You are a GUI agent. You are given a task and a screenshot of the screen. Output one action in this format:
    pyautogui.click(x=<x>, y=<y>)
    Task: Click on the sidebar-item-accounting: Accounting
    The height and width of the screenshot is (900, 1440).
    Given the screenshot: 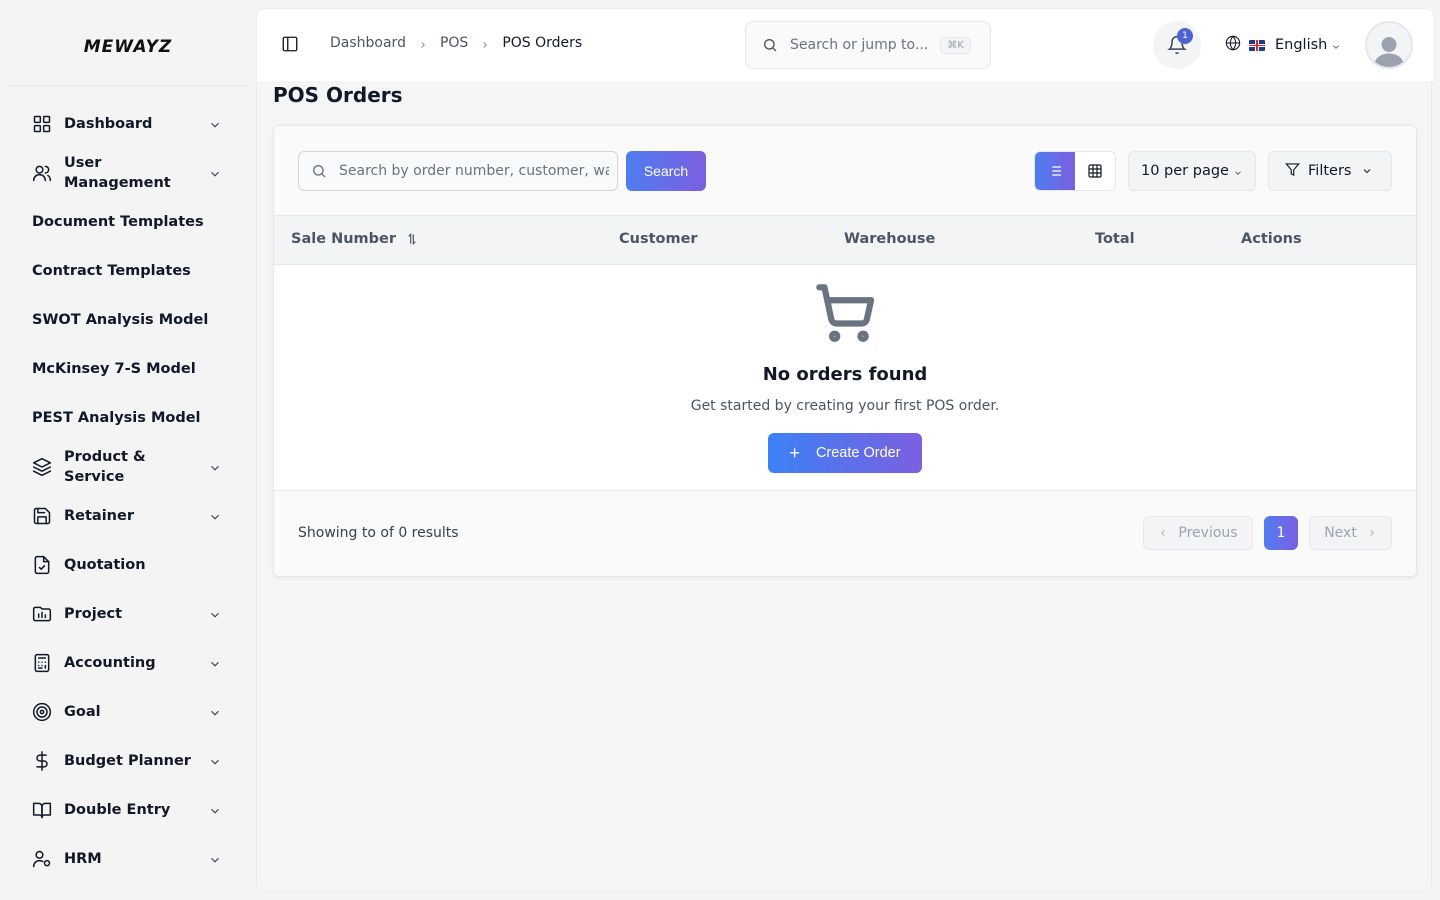 What is the action you would take?
    pyautogui.click(x=128, y=663)
    